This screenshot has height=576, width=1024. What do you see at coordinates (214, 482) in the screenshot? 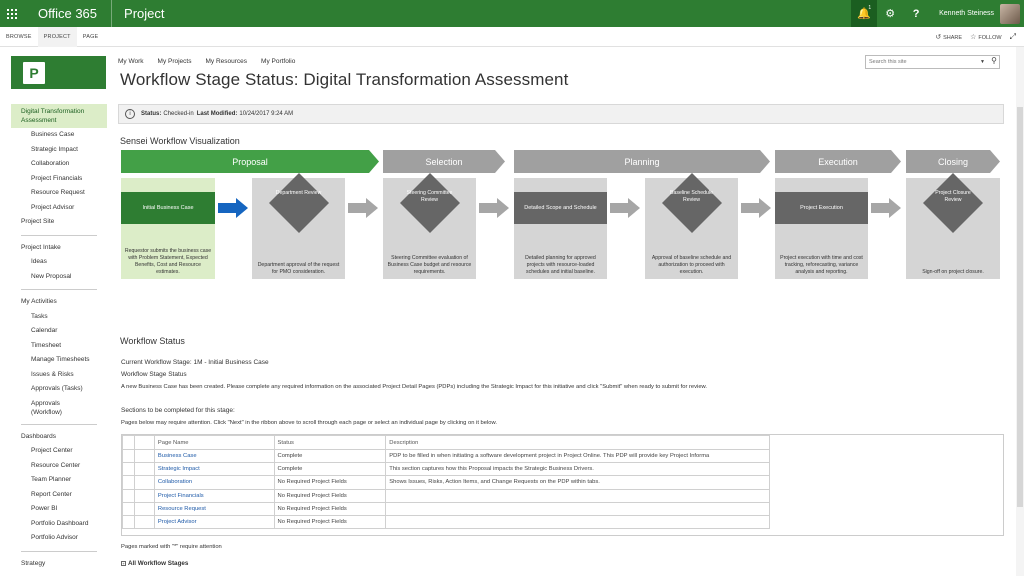
I see `pdp-link: Collaboration` at bounding box center [214, 482].